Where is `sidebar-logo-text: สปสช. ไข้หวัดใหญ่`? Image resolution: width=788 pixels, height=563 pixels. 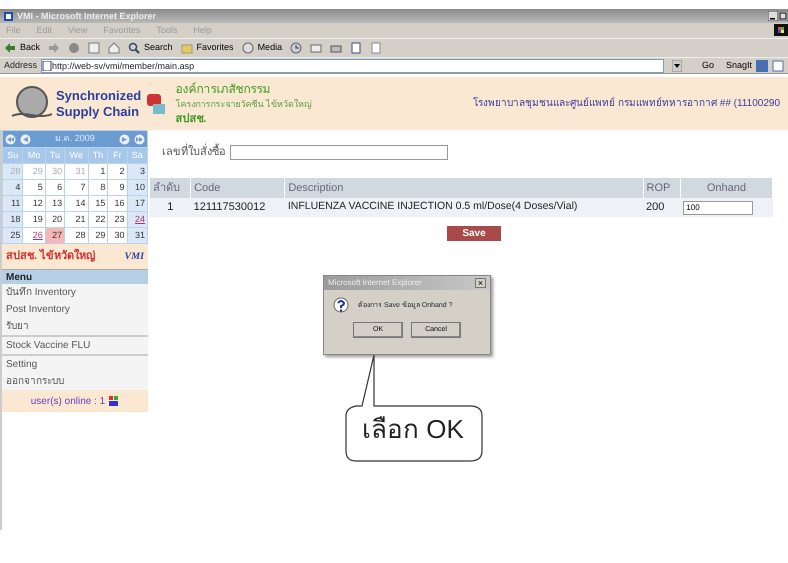
sidebar-logo-text: สปสช. ไข้หวัดใหญ่ is located at coordinates (51, 256).